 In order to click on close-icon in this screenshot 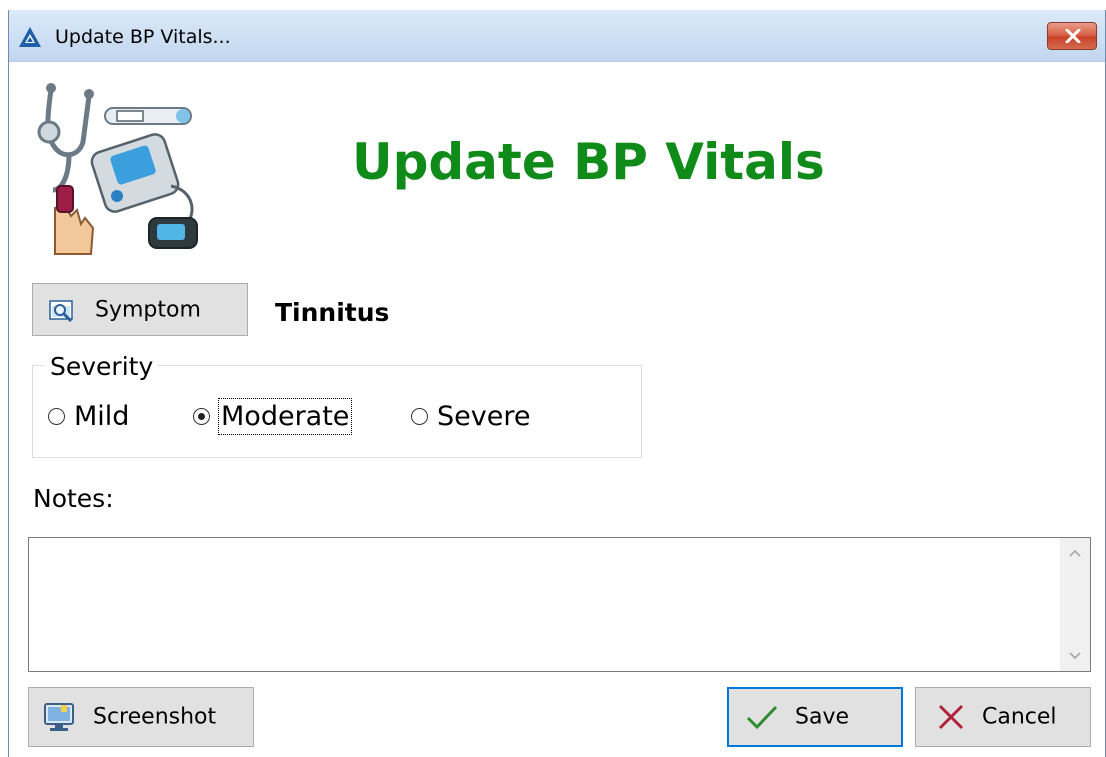, I will do `click(1073, 36)`.